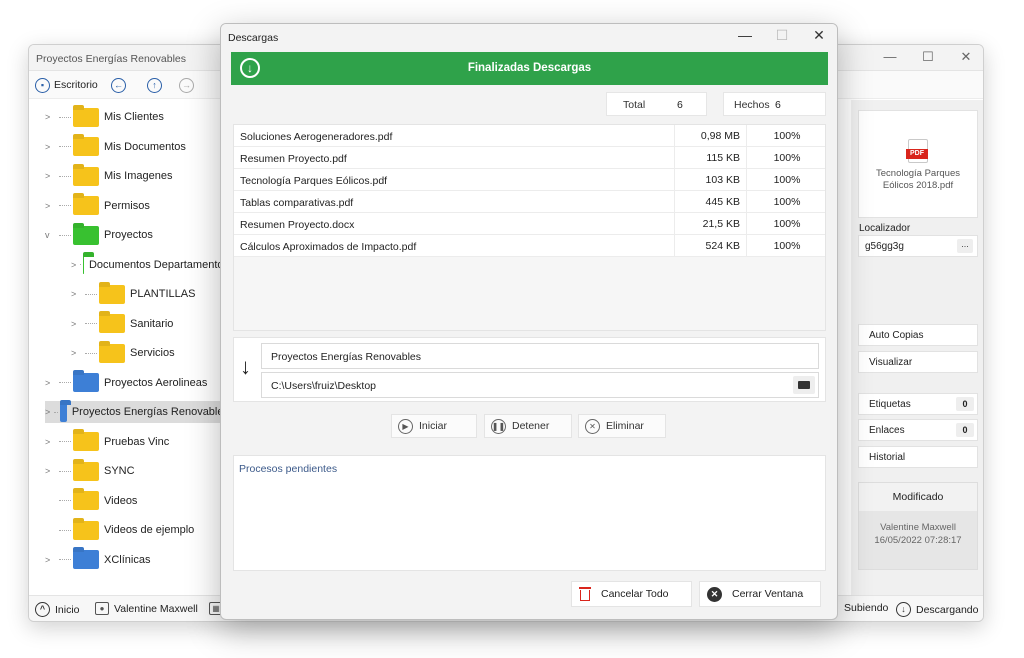 Image resolution: width=1024 pixels, height=658 pixels. I want to click on cancel-all-button: Cancelar Todo, so click(631, 594).